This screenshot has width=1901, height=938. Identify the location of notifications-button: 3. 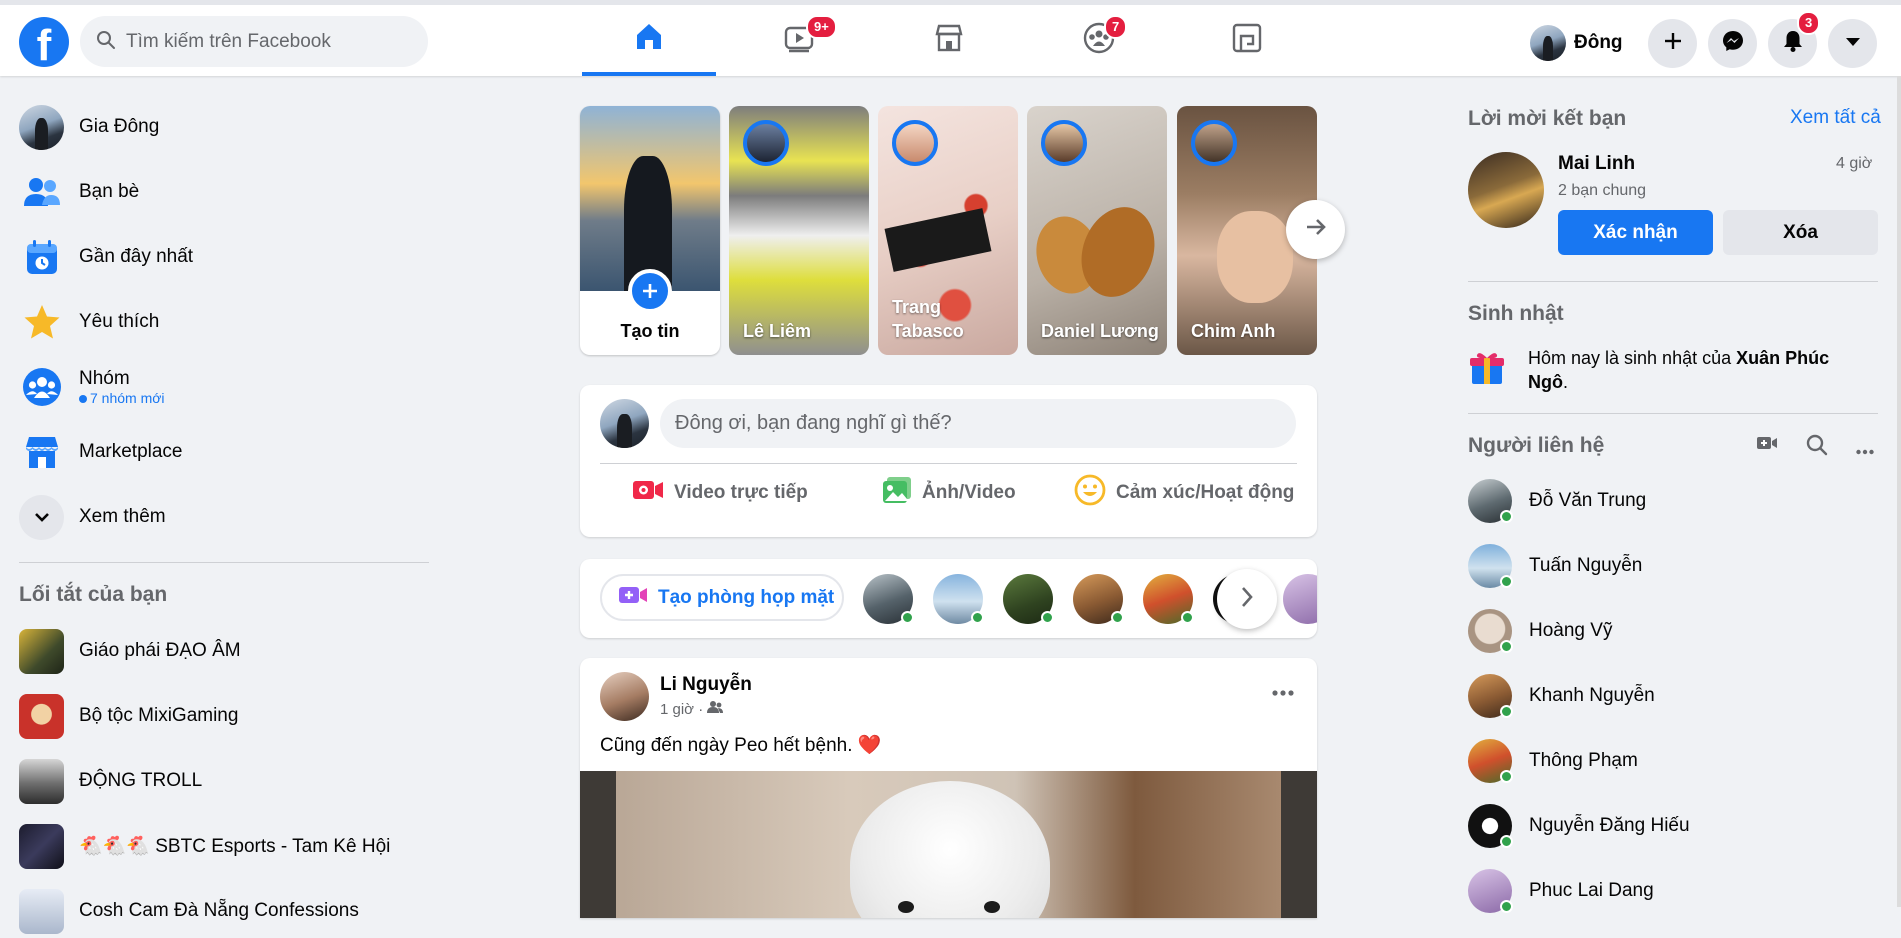
(1794, 39).